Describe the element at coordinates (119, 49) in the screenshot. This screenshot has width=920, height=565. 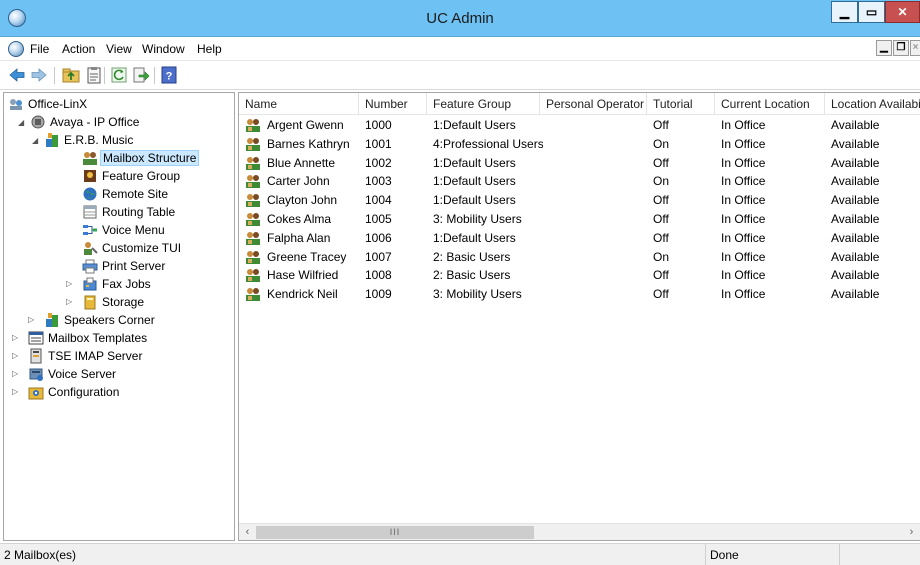
I see `menu-view: View` at that location.